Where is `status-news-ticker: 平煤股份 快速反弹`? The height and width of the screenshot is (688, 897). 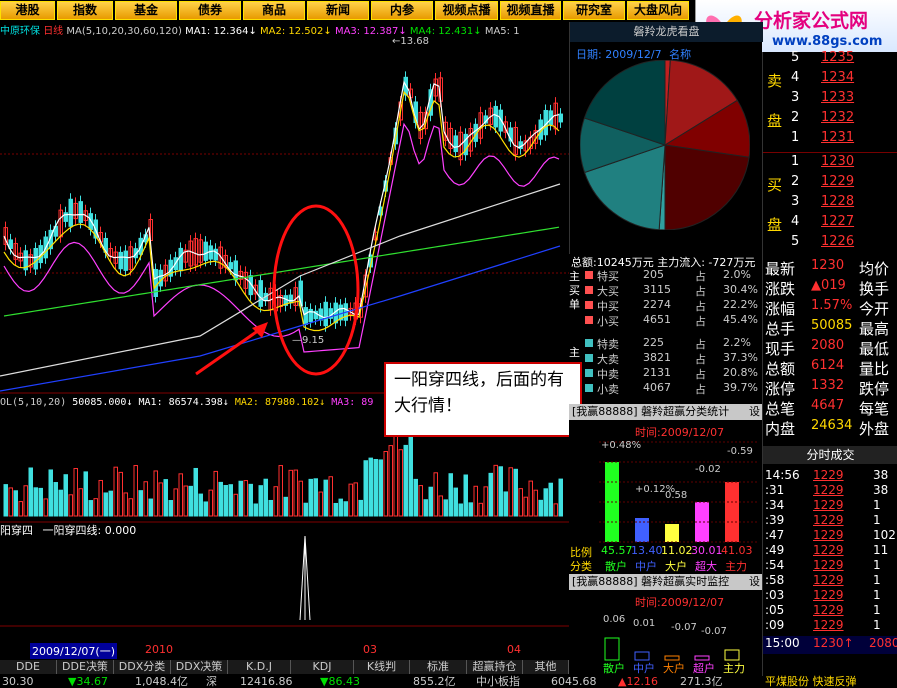 status-news-ticker: 平煤股份 快速反弹 is located at coordinates (811, 682).